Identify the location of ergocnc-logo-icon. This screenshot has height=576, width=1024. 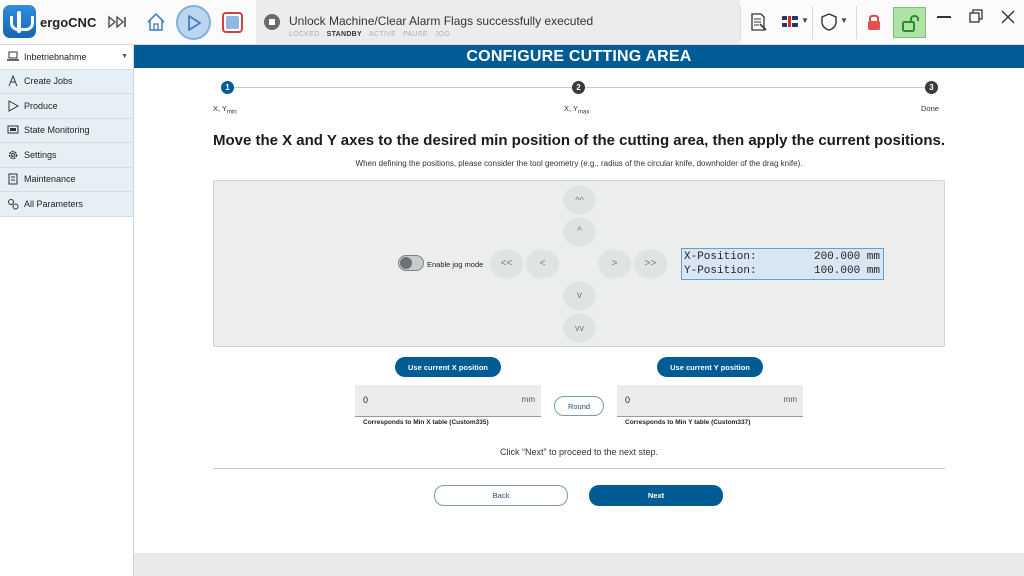
(19, 21).